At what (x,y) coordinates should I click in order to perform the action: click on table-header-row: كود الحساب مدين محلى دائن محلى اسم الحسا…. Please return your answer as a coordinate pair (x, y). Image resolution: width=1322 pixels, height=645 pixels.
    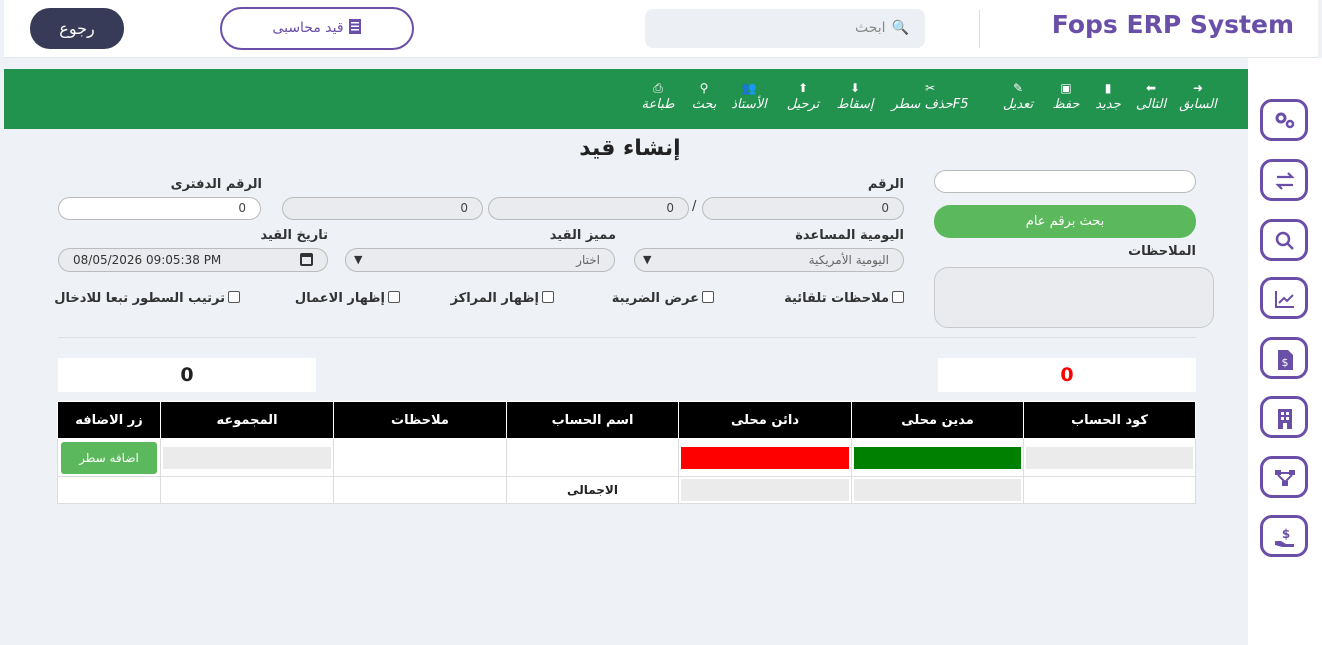
    Looking at the image, I should click on (626, 420).